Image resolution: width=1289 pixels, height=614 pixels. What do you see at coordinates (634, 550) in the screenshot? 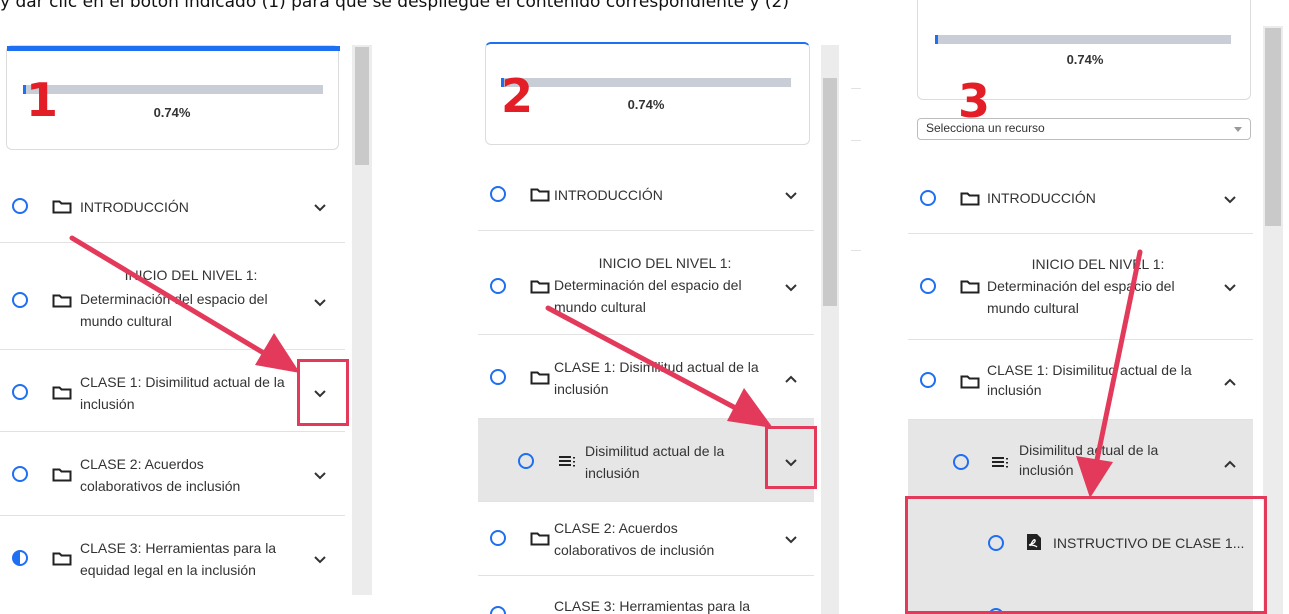
I see `list-item-label-line-2: colaborativos de inclusión` at bounding box center [634, 550].